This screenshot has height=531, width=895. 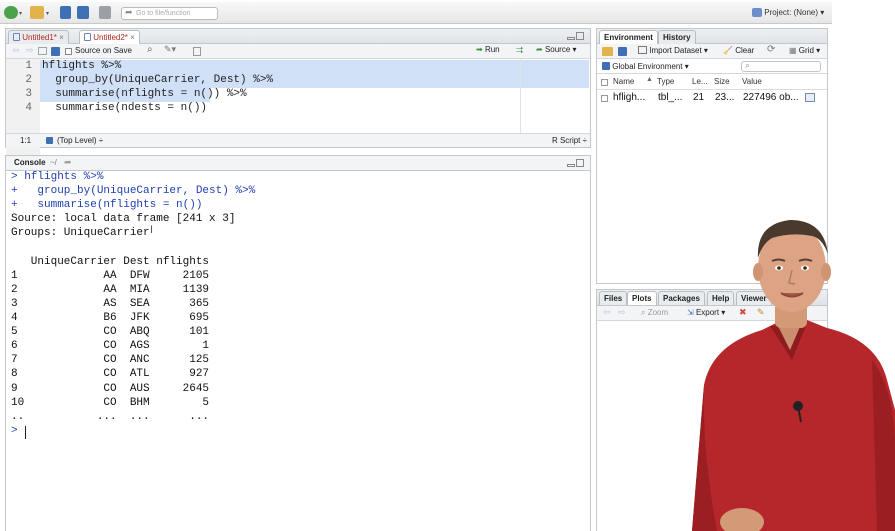 I want to click on console-line: 9 CO AUS 2645, so click(x=110, y=388).